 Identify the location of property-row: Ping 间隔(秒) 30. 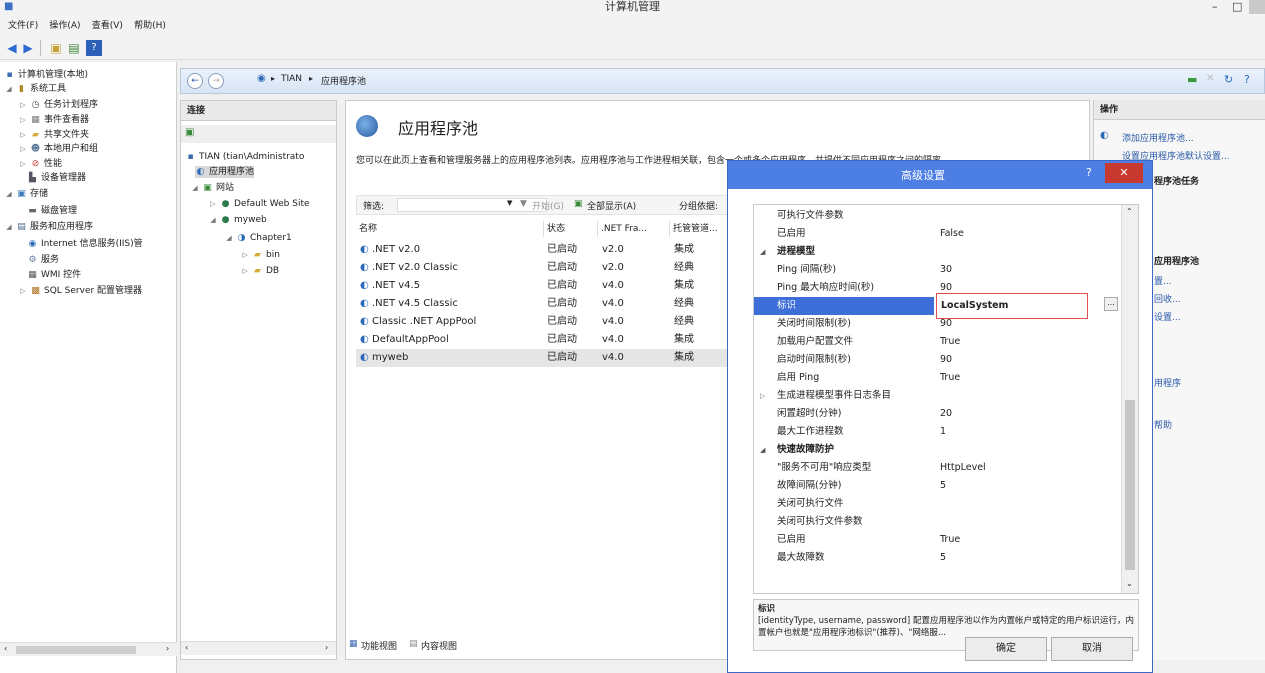
(937, 270).